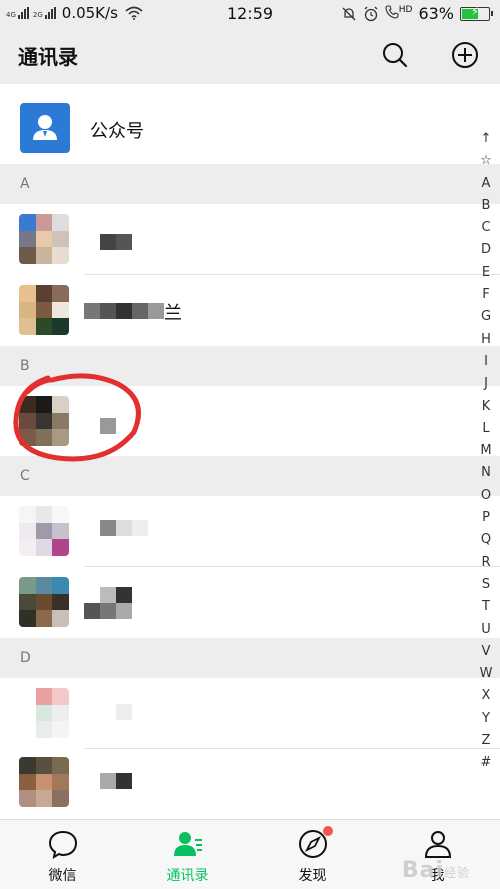  I want to click on index-letter: E, so click(486, 273).